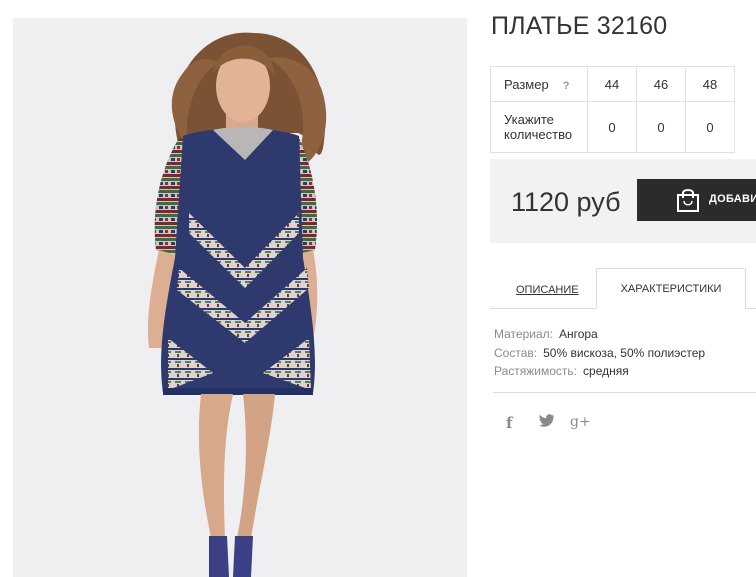 This screenshot has width=756, height=577. I want to click on size-label-cell: Размер?, so click(539, 84).